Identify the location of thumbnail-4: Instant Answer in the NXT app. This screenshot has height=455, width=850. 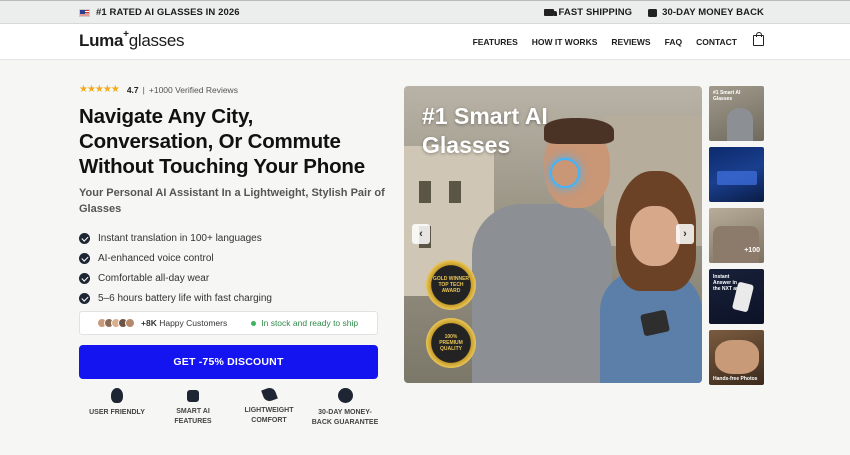
(736, 296).